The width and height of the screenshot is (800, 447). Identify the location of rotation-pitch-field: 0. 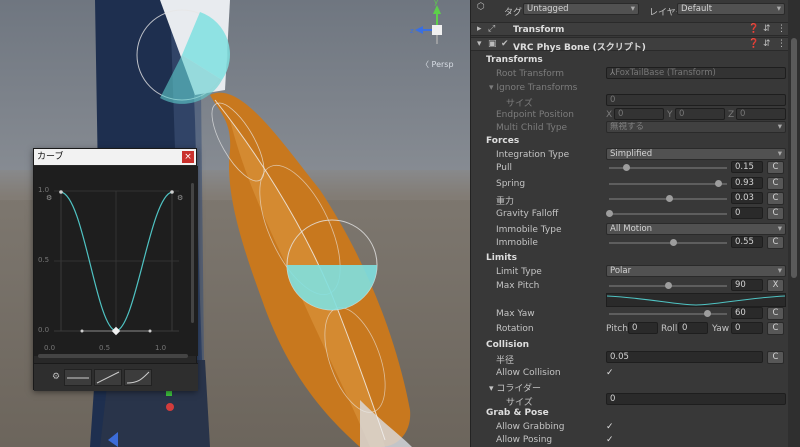
(643, 328).